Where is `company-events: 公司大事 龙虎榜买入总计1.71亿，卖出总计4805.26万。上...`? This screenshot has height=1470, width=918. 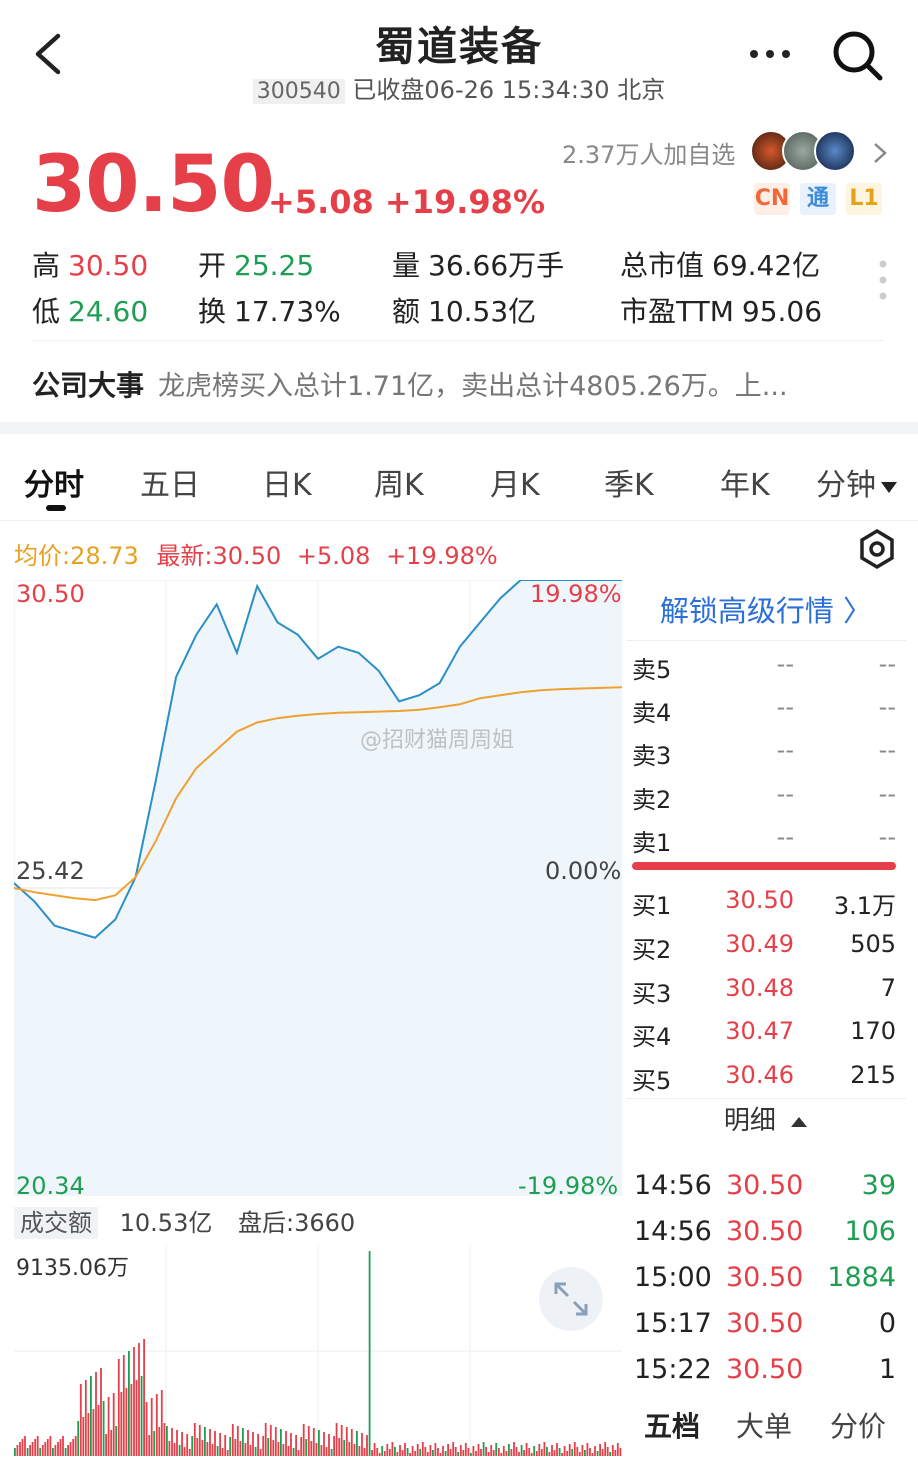 company-events: 公司大事 龙虎榜买入总计1.71亿，卖出总计4805.26万。上... is located at coordinates (410, 384).